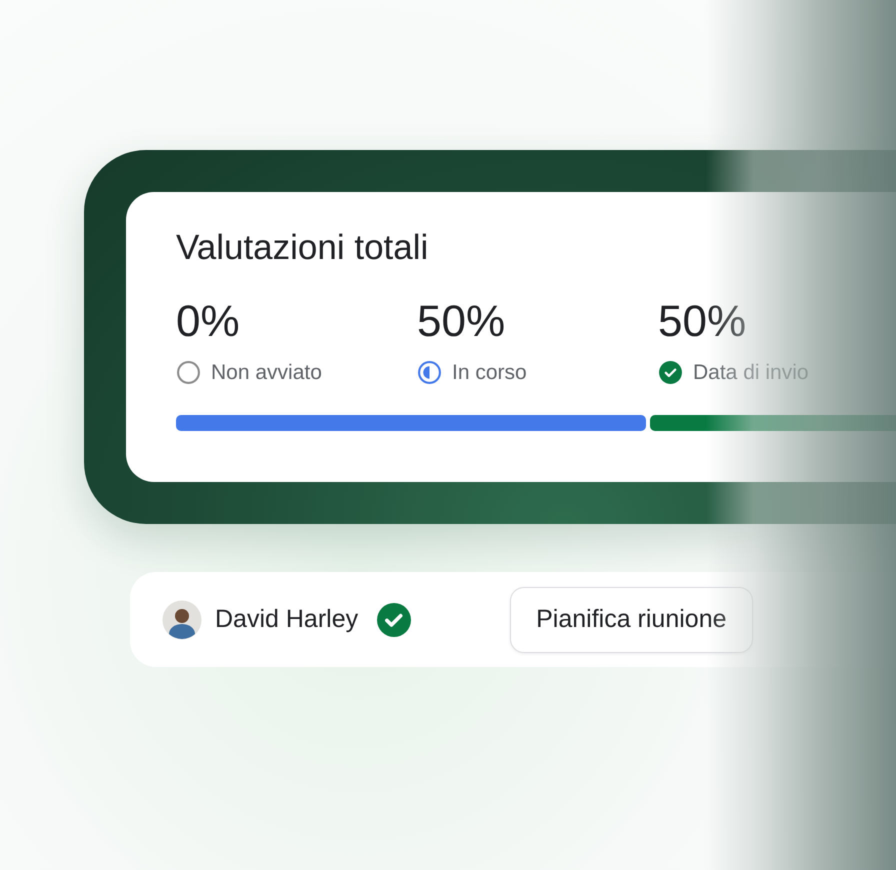 This screenshot has width=896, height=870. What do you see at coordinates (631, 619) in the screenshot?
I see `schedule-button: Pianifica riunione` at bounding box center [631, 619].